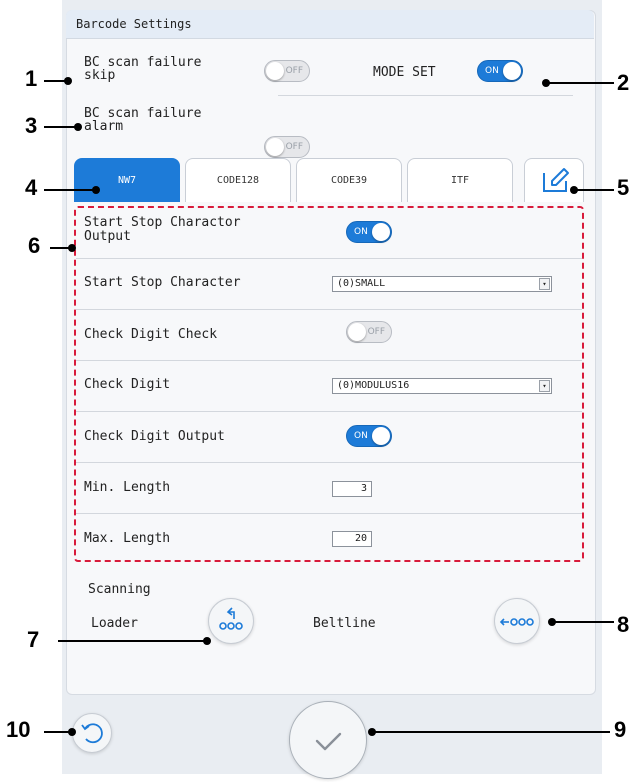 Image resolution: width=637 pixels, height=782 pixels. I want to click on start-stop-output-toggle: ON, so click(369, 232).